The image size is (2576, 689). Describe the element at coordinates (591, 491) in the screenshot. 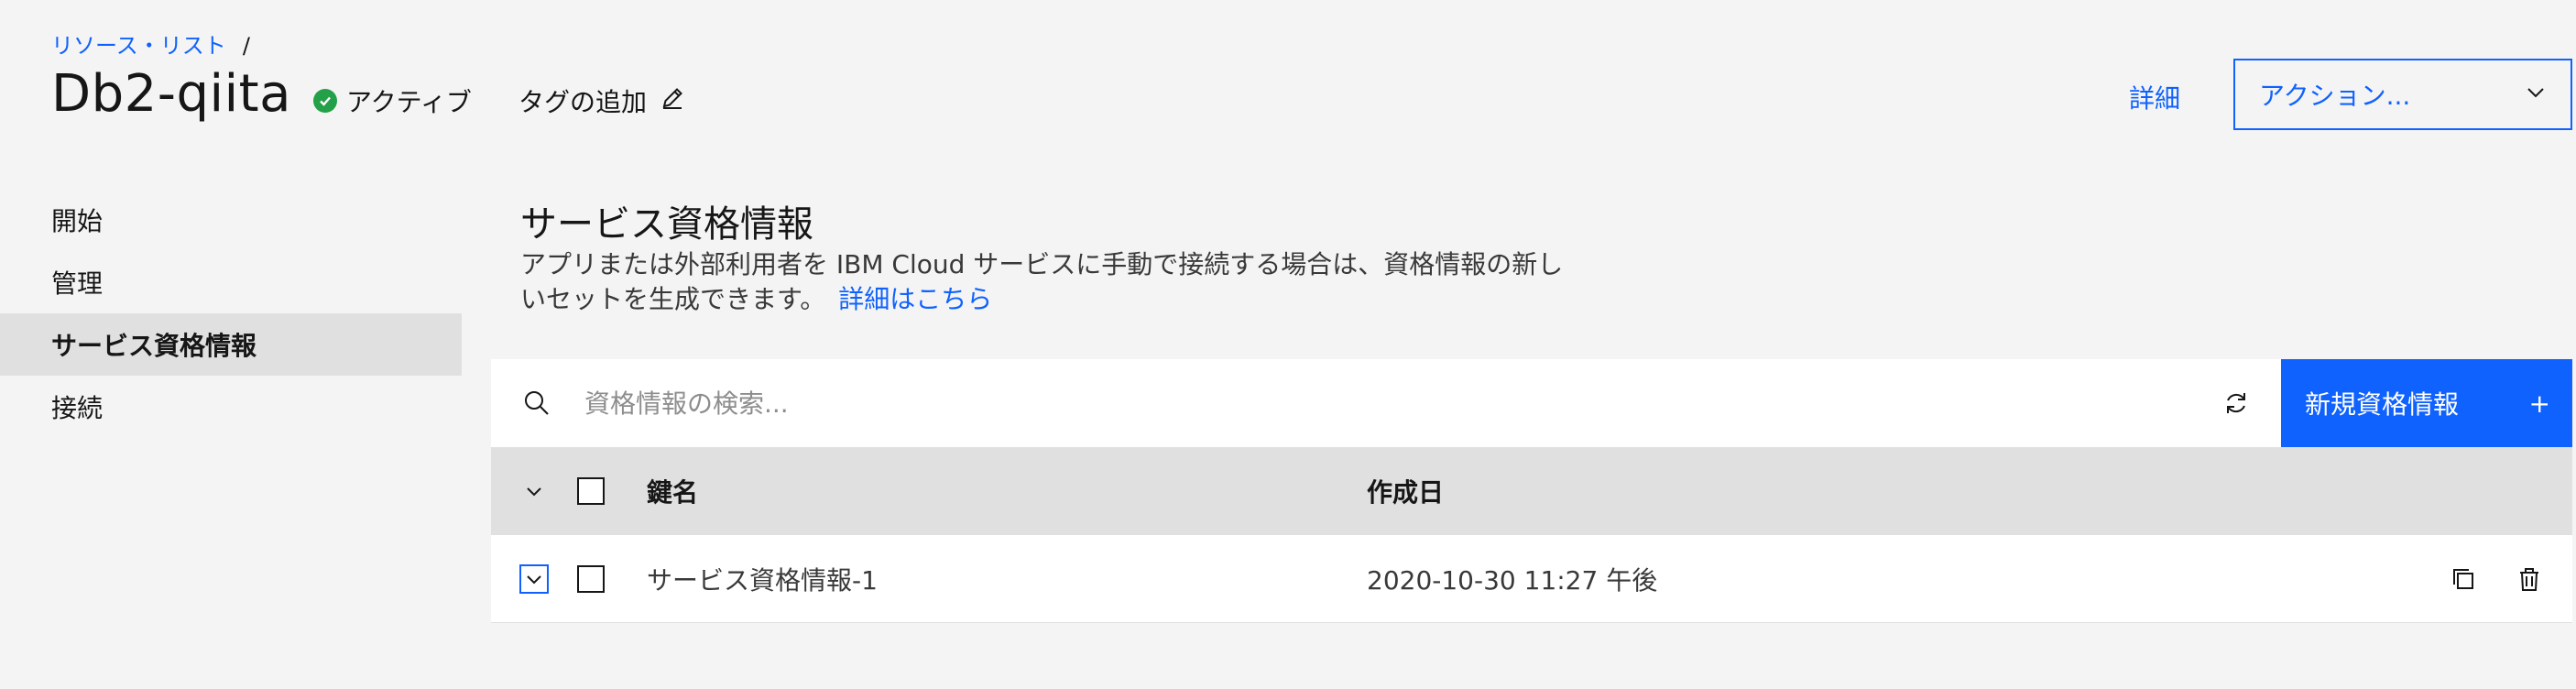

I see `select-all-checkbox` at that location.